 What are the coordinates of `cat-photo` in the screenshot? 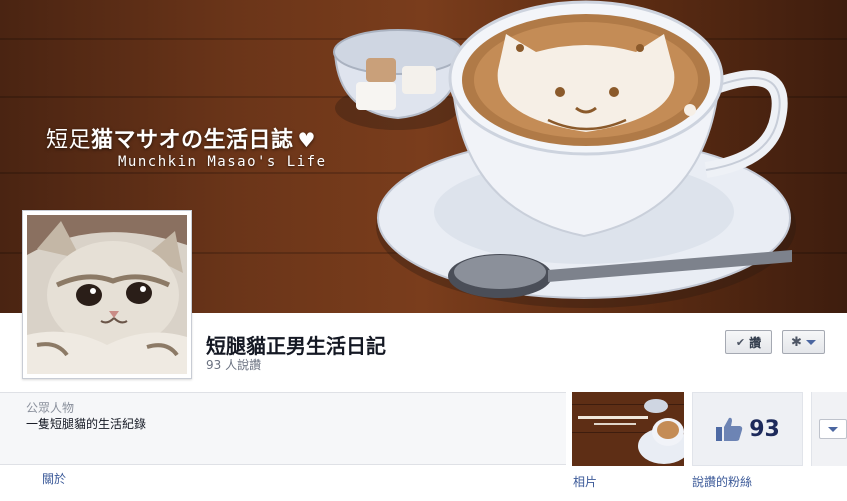 It's located at (107, 294).